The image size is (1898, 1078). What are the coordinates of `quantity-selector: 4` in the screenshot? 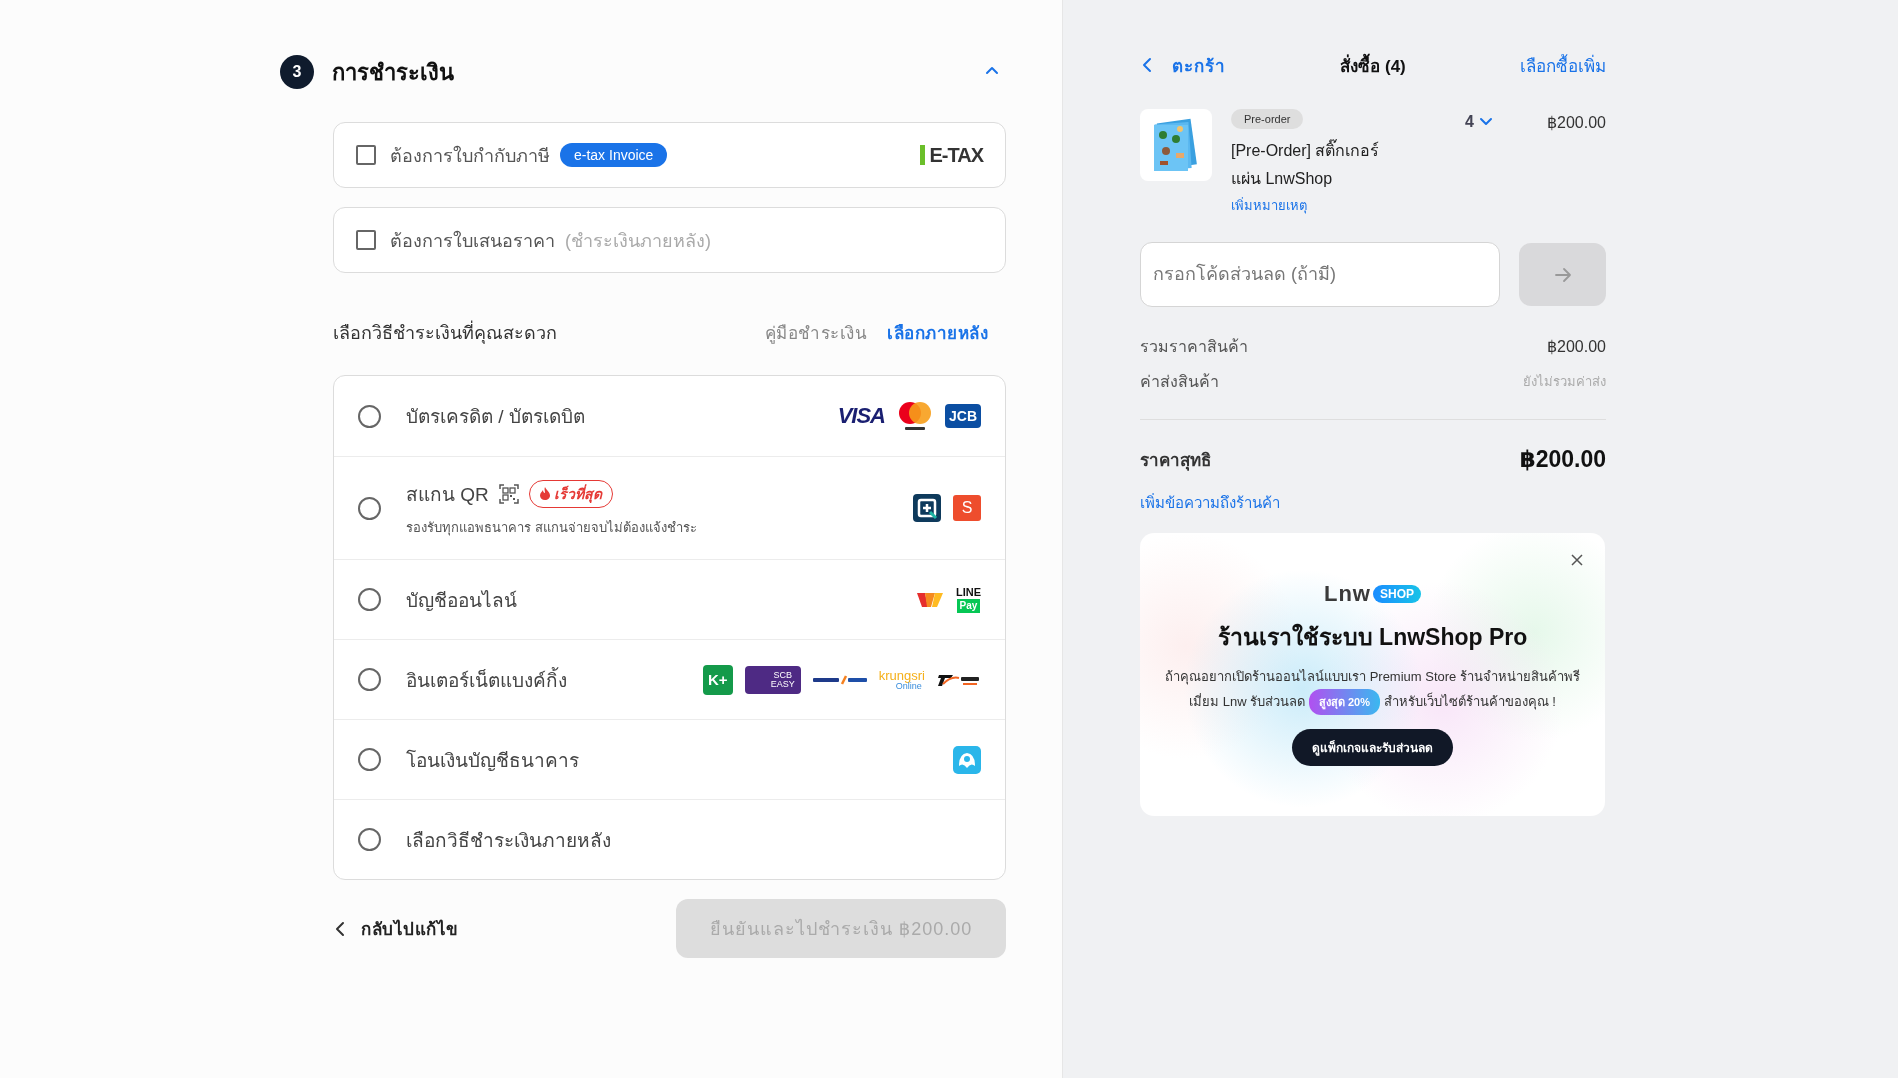 It's located at (1479, 122).